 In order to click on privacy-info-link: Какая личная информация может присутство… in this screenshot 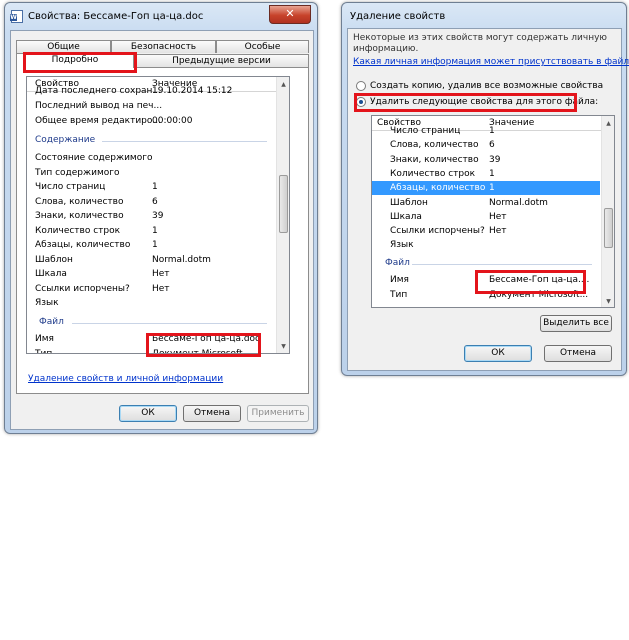, I will do `click(491, 62)`.